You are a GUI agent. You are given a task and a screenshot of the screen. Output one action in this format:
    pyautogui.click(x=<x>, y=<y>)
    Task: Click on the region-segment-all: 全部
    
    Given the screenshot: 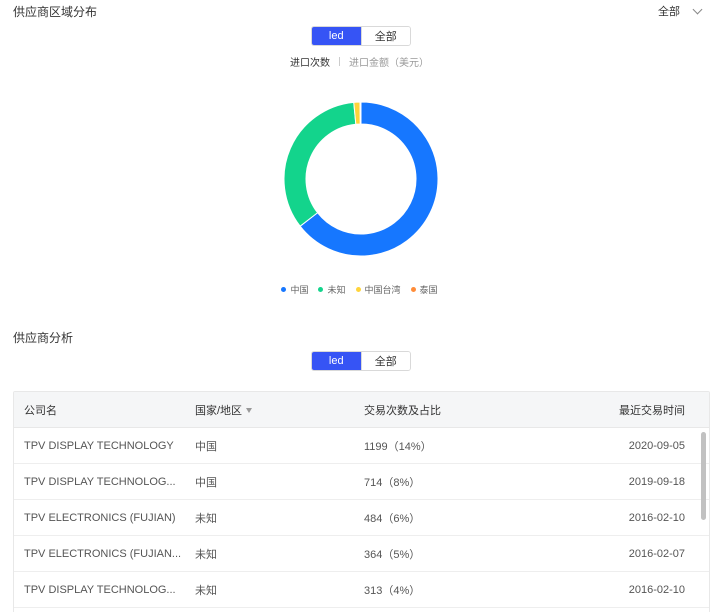 What is the action you would take?
    pyautogui.click(x=385, y=36)
    